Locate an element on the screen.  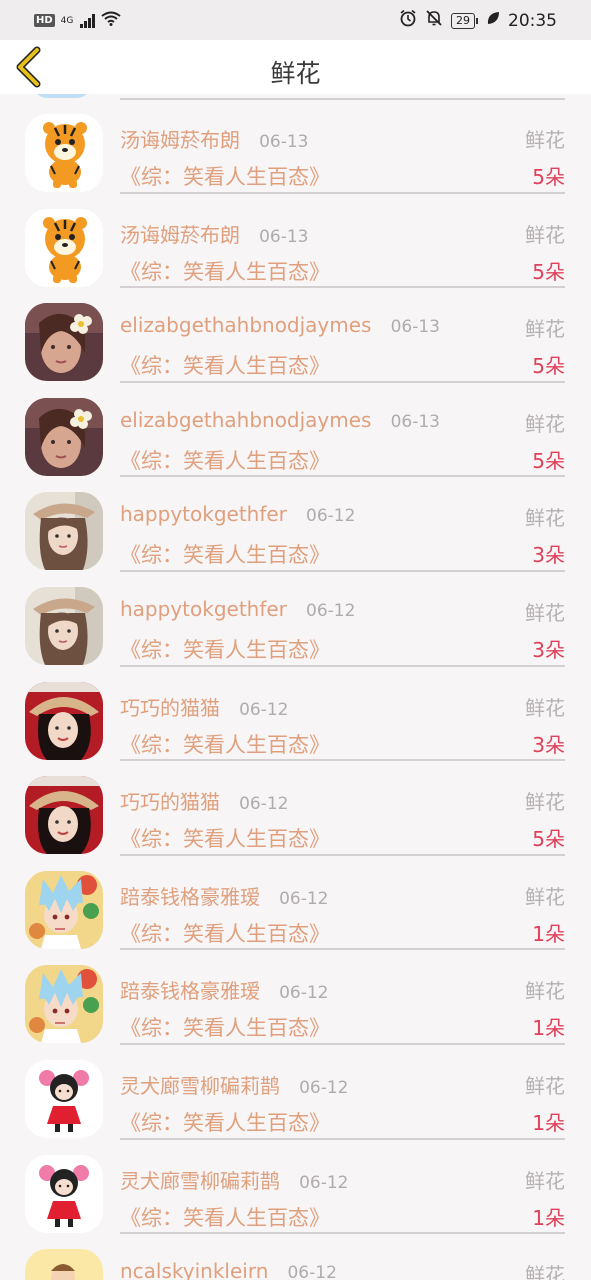
clock-time: 20:35 is located at coordinates (532, 20).